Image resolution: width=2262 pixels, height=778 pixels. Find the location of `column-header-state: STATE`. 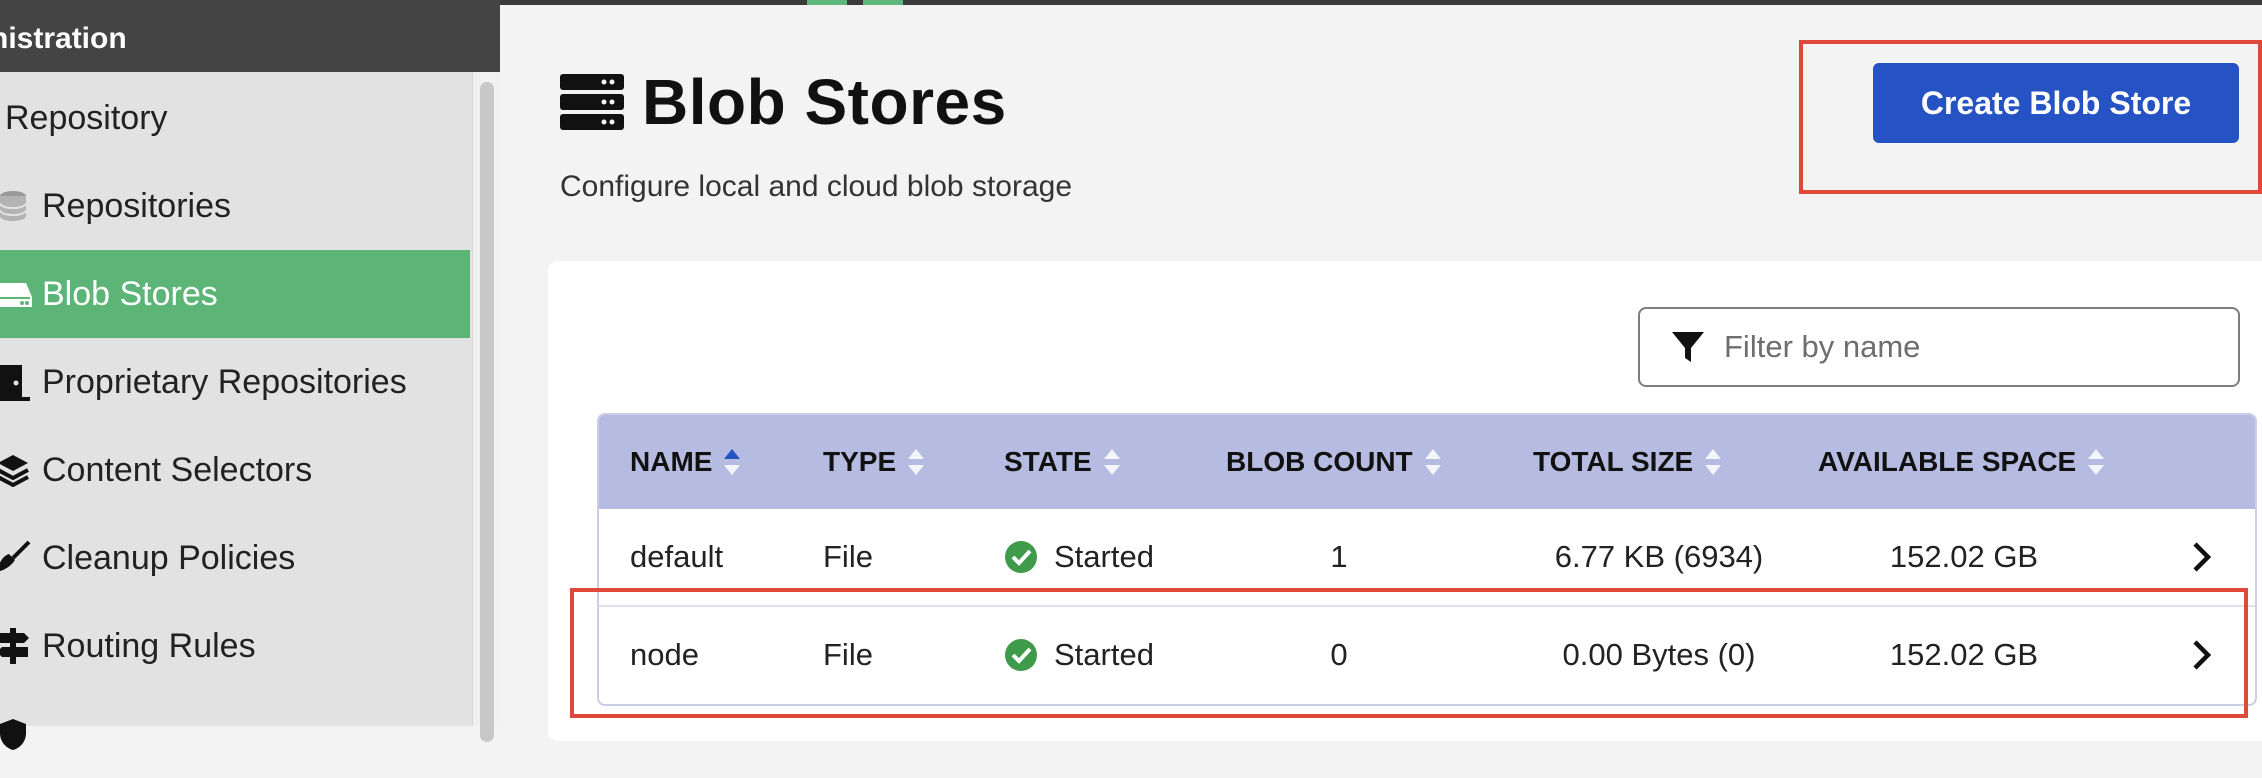

column-header-state: STATE is located at coordinates (1062, 462).